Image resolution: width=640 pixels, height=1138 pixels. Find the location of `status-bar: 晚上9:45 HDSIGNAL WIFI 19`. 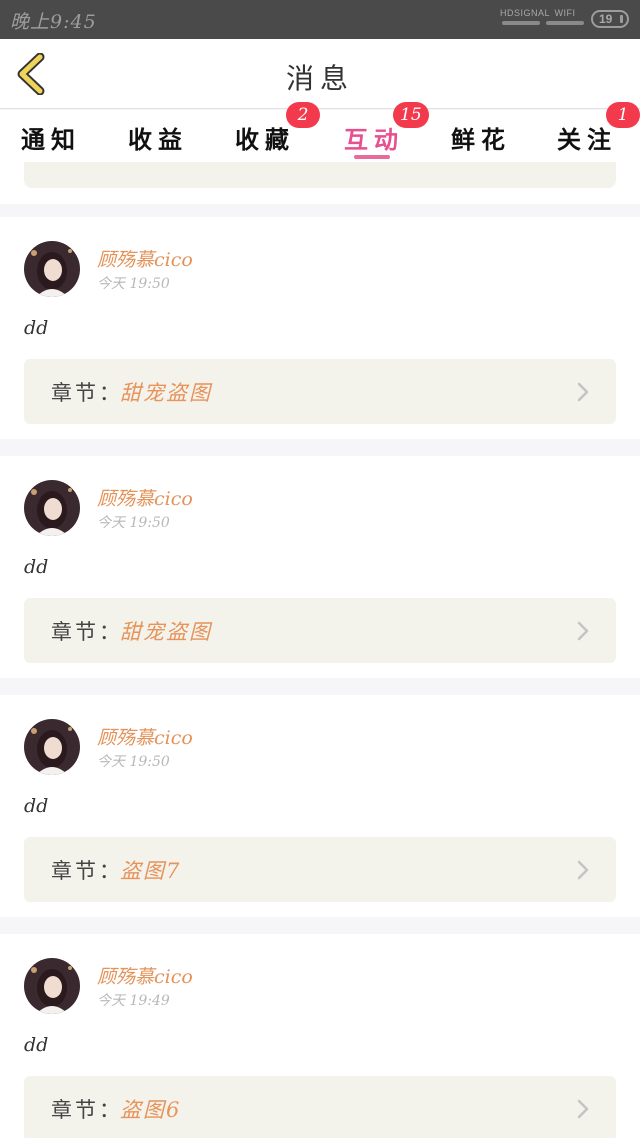

status-bar: 晚上9:45 HDSIGNAL WIFI 19 is located at coordinates (320, 19).